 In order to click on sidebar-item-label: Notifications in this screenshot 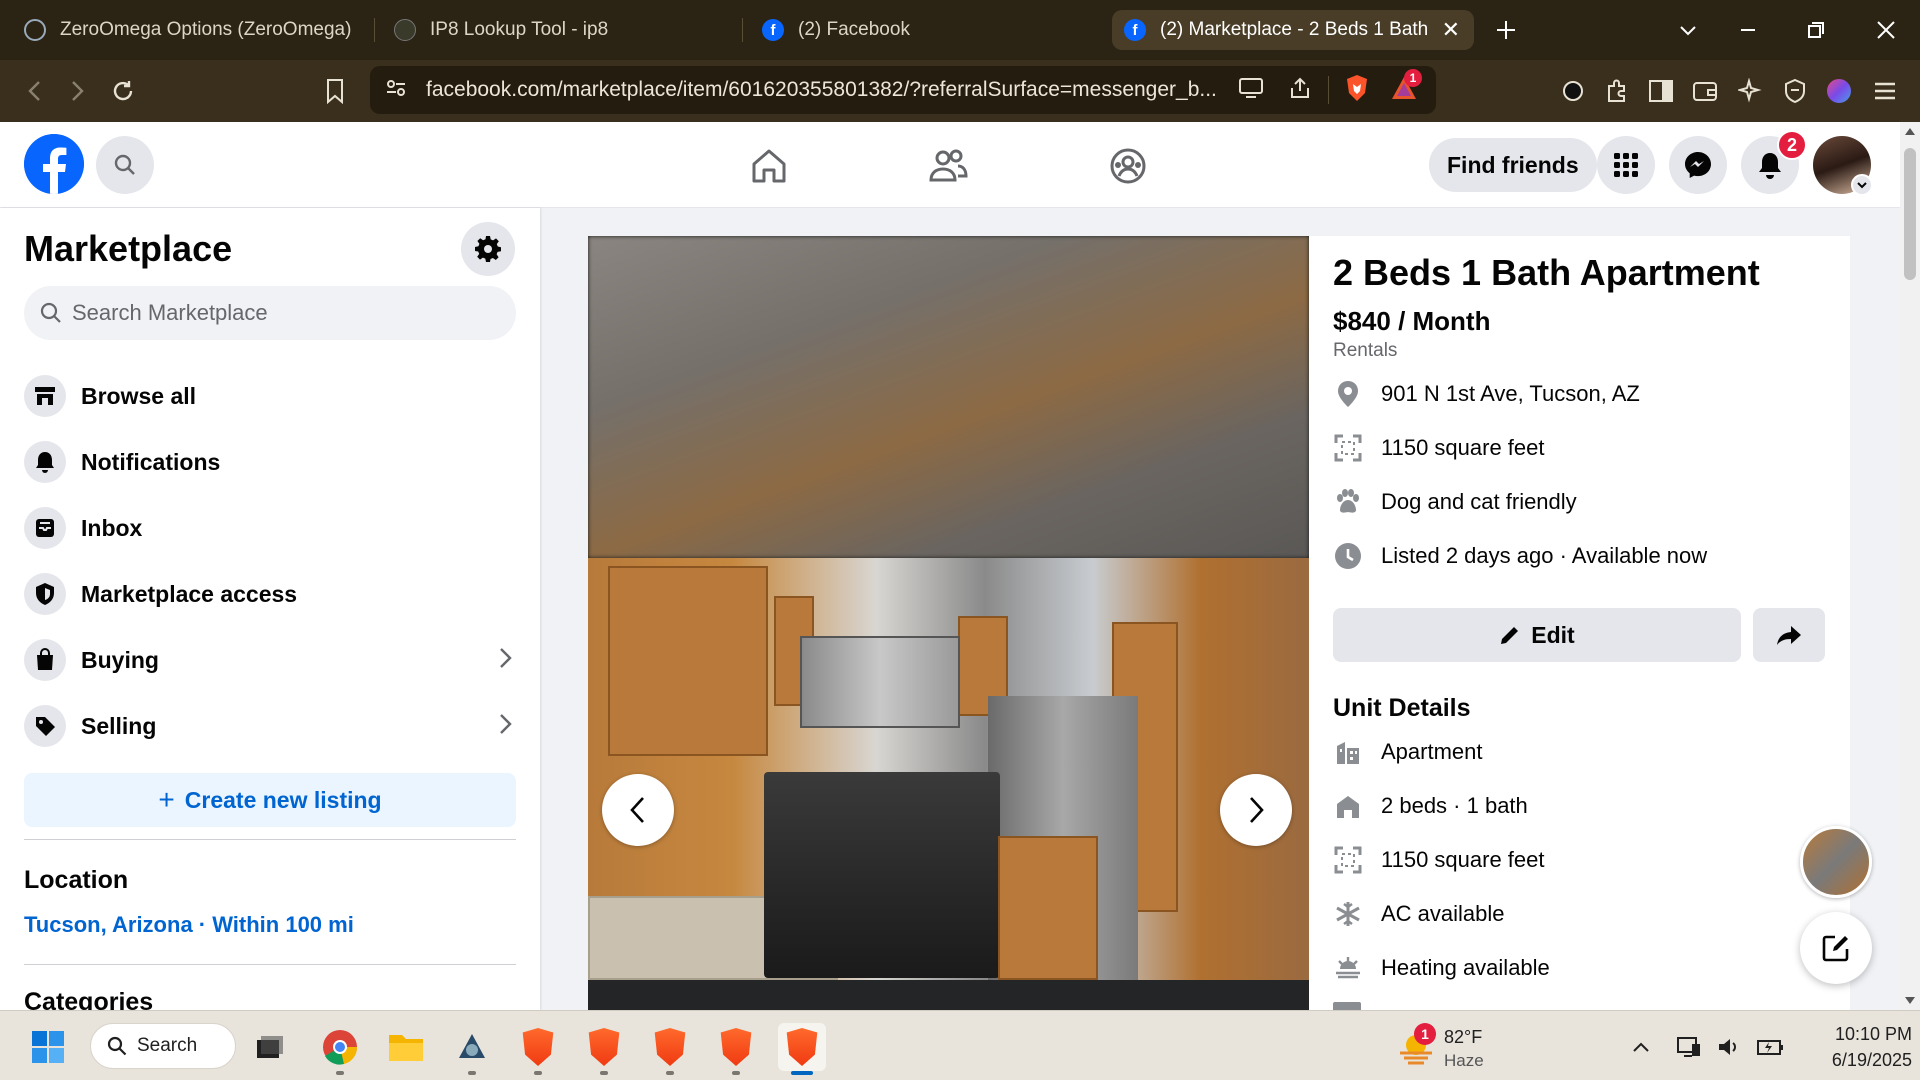, I will do `click(151, 461)`.